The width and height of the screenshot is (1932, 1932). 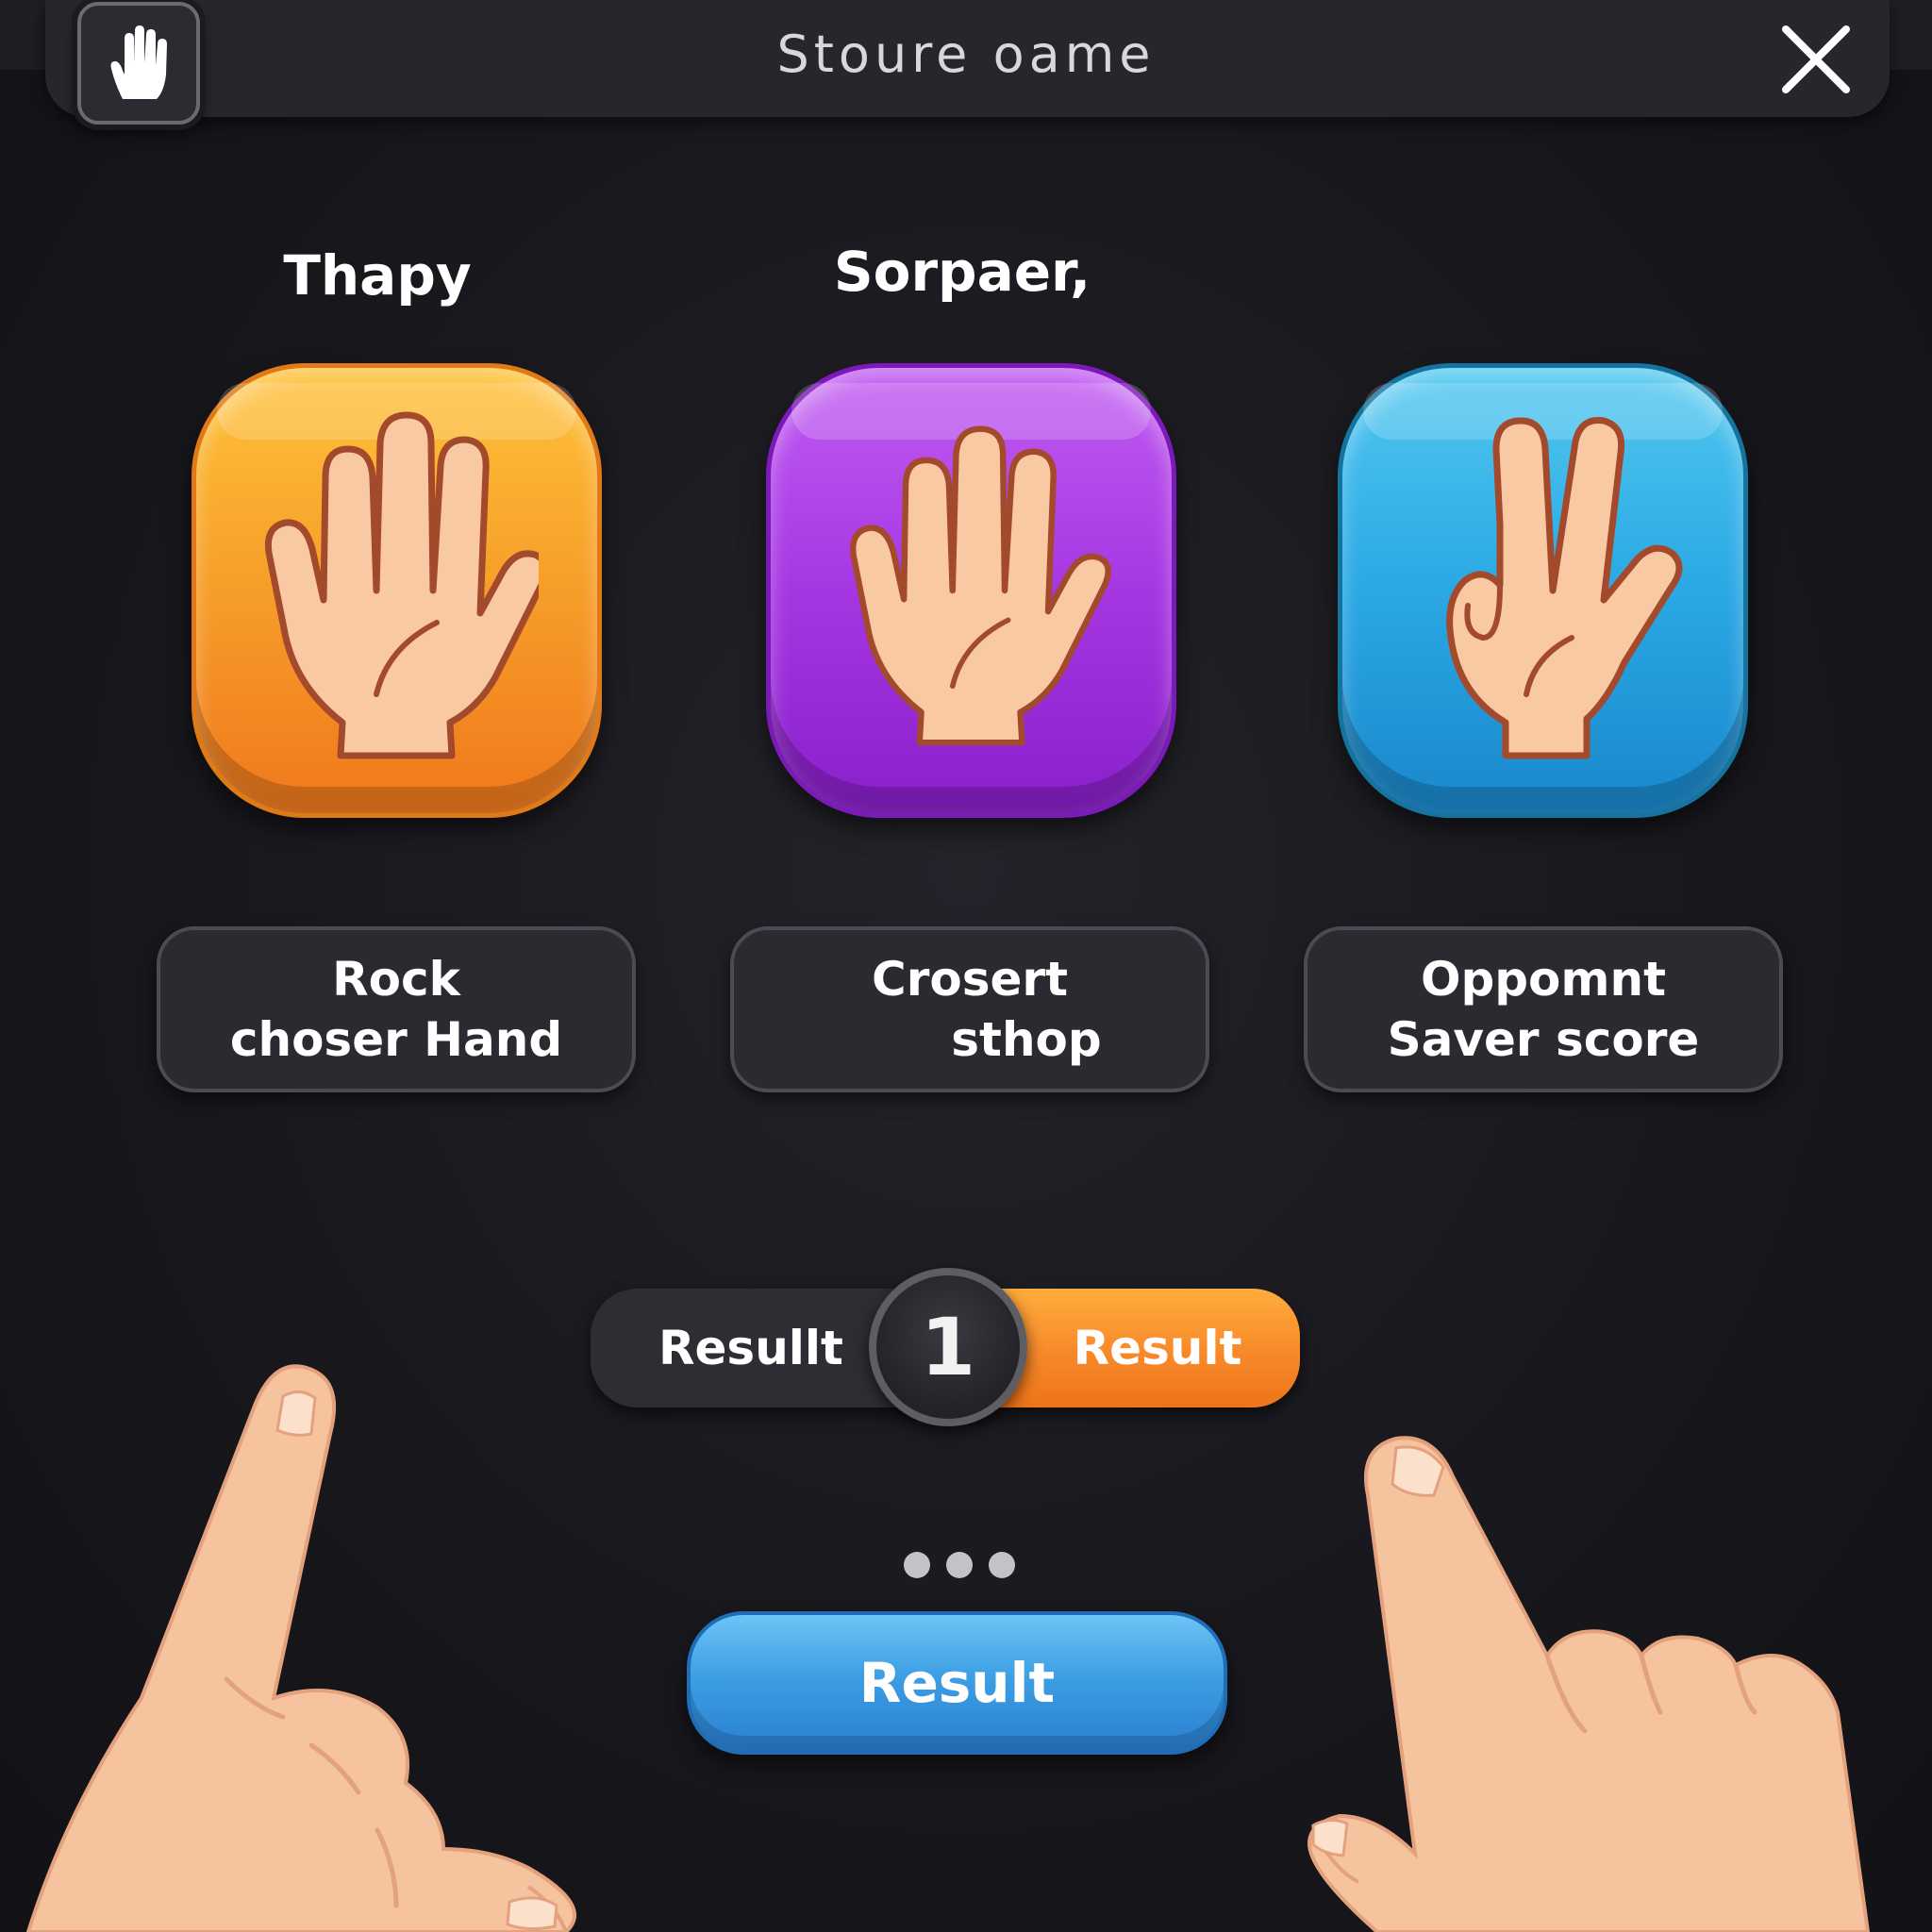 I want to click on center-status-line2: sthop, so click(x=1027, y=1039).